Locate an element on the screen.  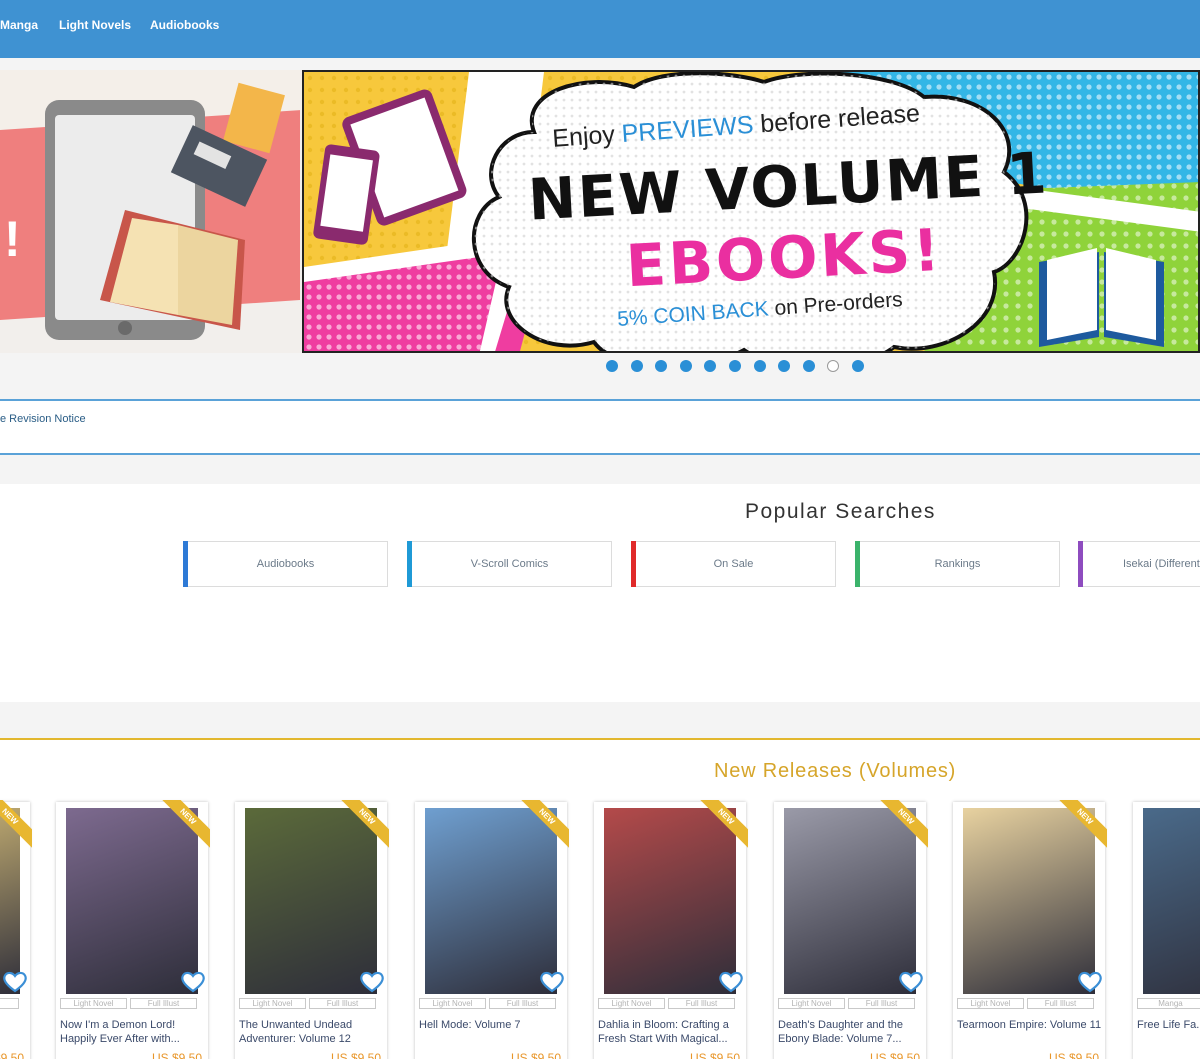
popular-tag-rankings: Rankings is located at coordinates (957, 564).